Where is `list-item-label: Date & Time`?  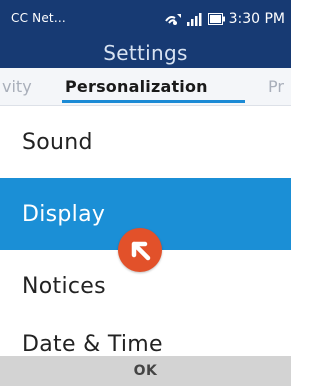 list-item-label: Date & Time is located at coordinates (92, 344).